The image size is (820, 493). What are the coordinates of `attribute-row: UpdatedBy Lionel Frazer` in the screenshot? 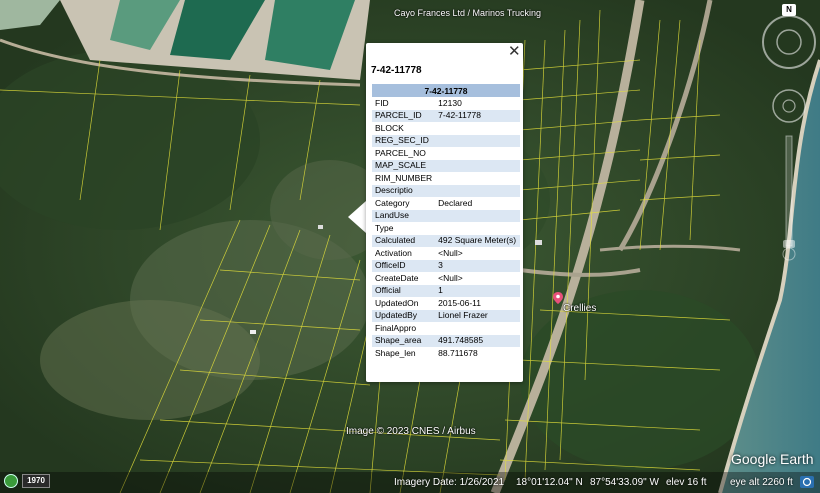 It's located at (446, 315).